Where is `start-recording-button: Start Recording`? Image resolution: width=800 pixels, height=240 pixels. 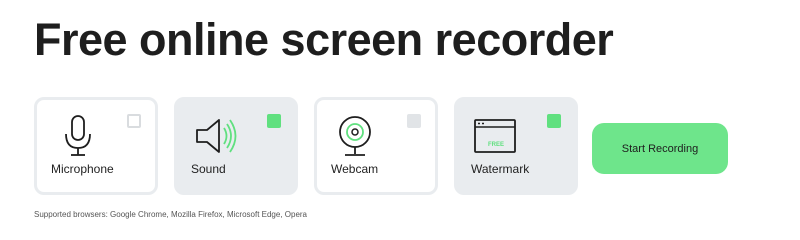
start-recording-button: Start Recording is located at coordinates (660, 148).